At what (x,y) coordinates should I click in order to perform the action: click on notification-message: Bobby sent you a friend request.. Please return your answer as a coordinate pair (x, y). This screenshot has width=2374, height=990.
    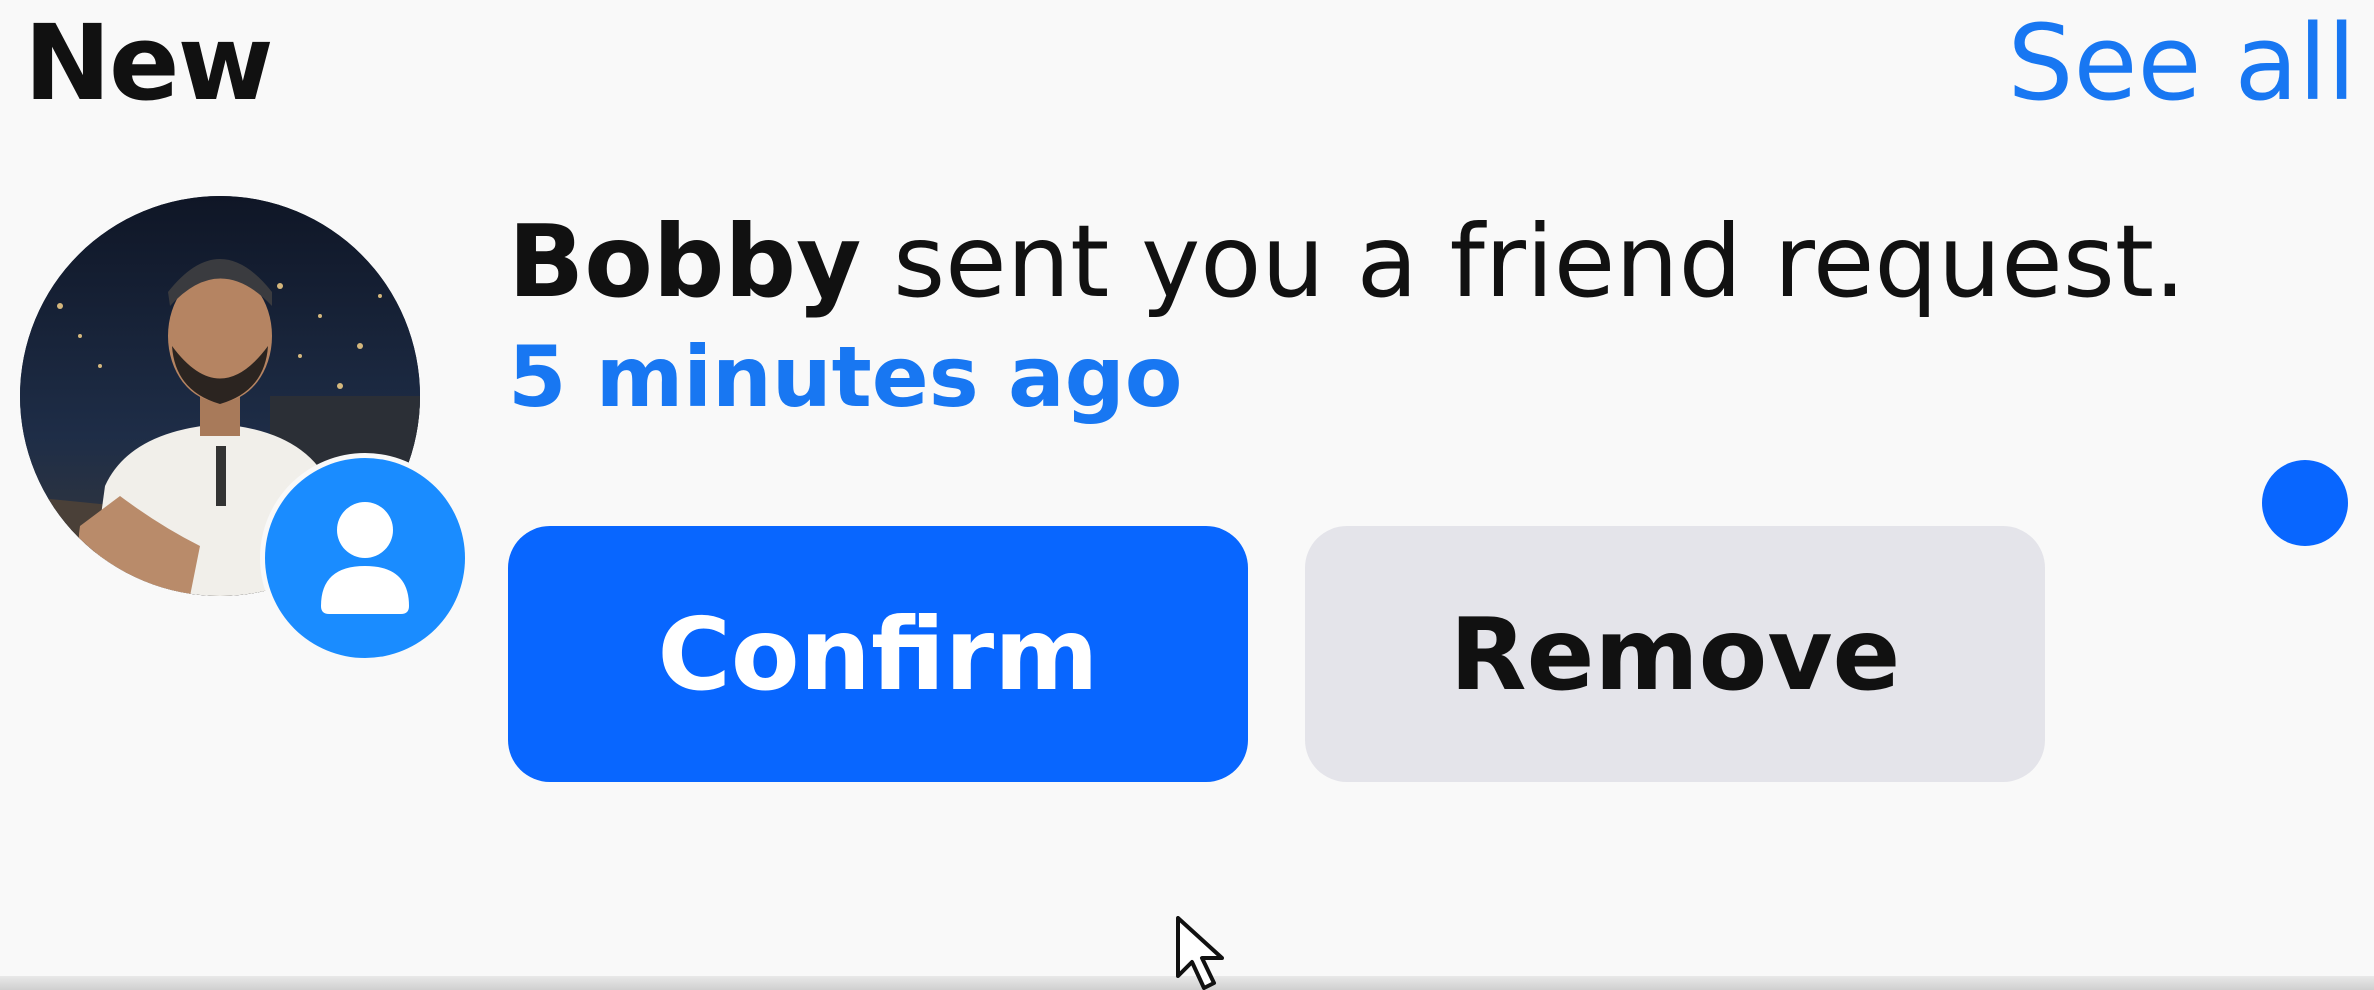
    Looking at the image, I should click on (1347, 261).